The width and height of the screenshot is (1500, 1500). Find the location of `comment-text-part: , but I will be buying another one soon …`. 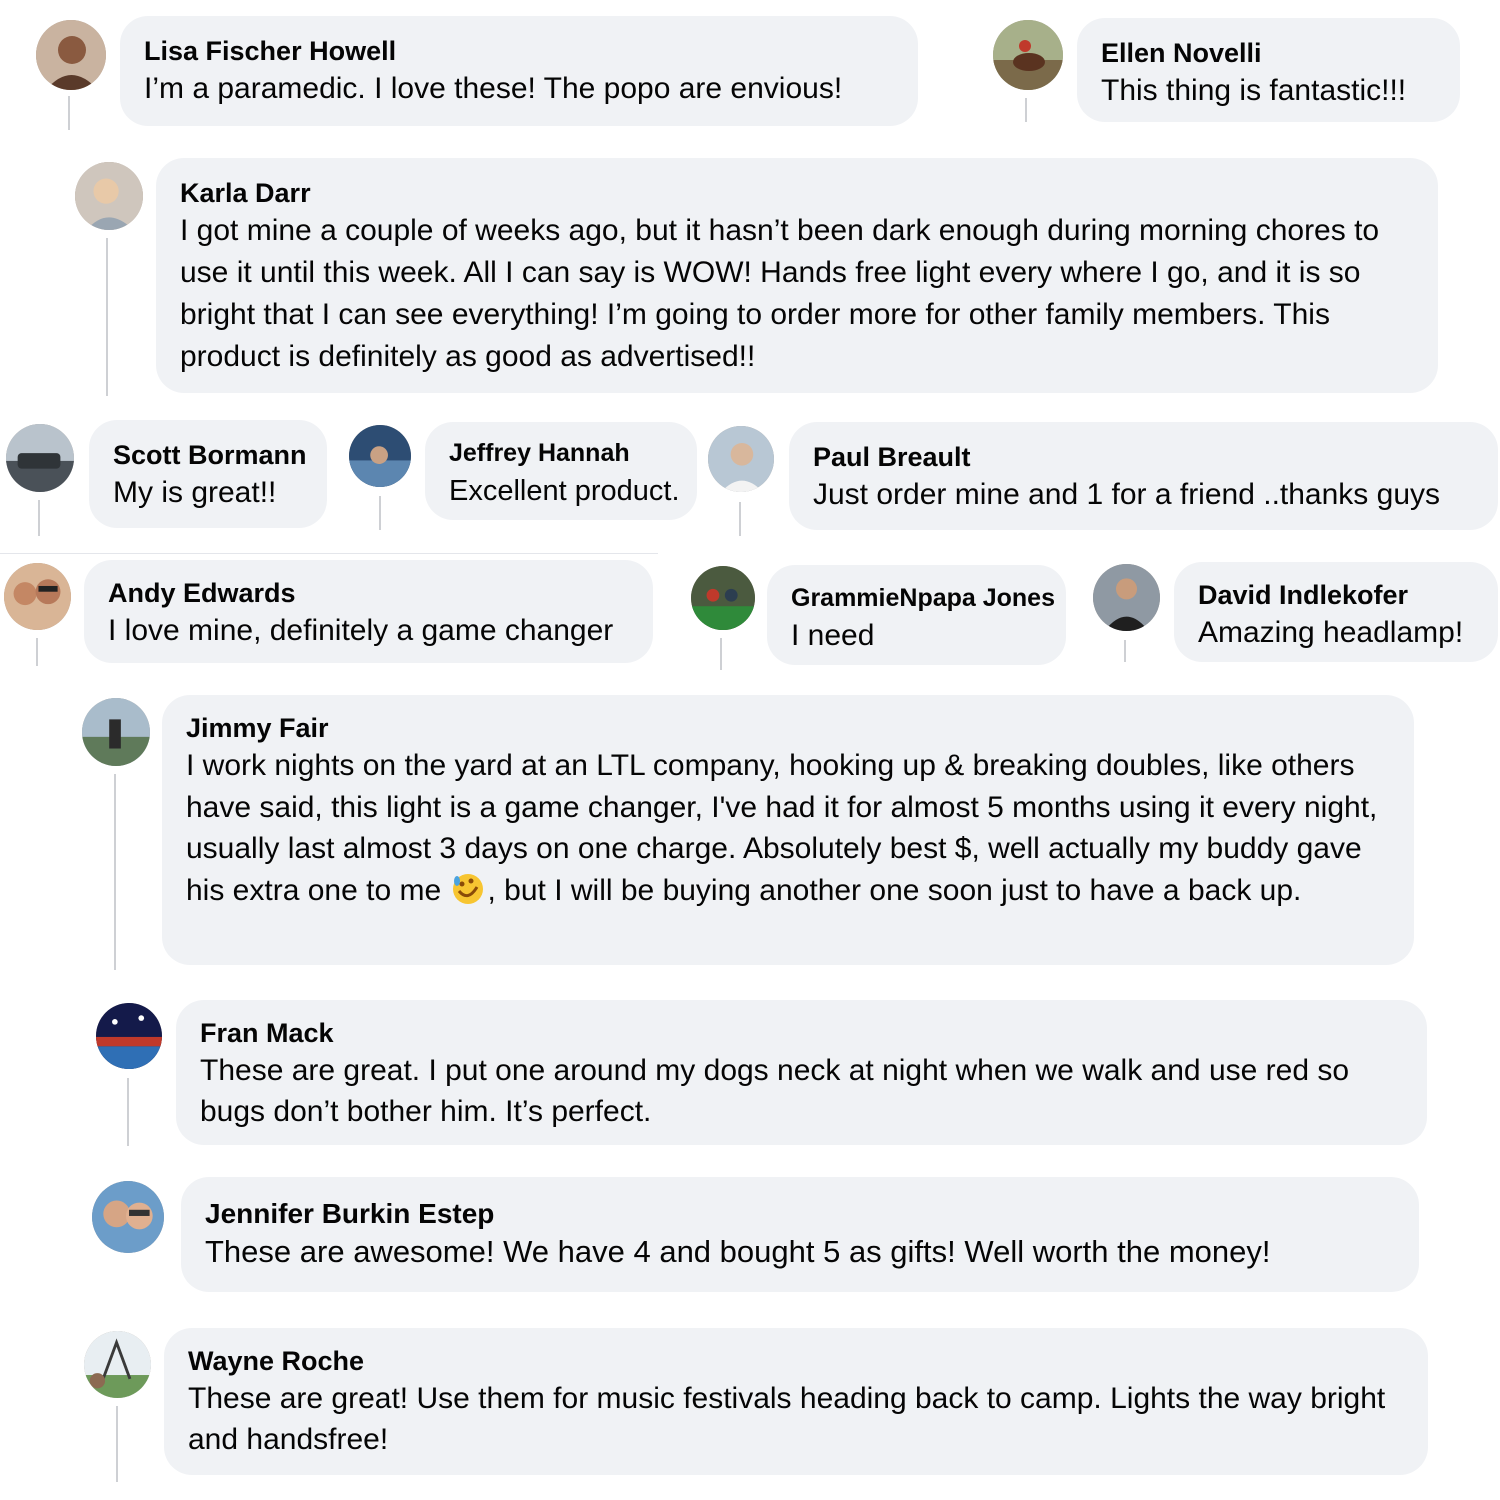

comment-text-part: , but I will be buying another one soon … is located at coordinates (894, 890).